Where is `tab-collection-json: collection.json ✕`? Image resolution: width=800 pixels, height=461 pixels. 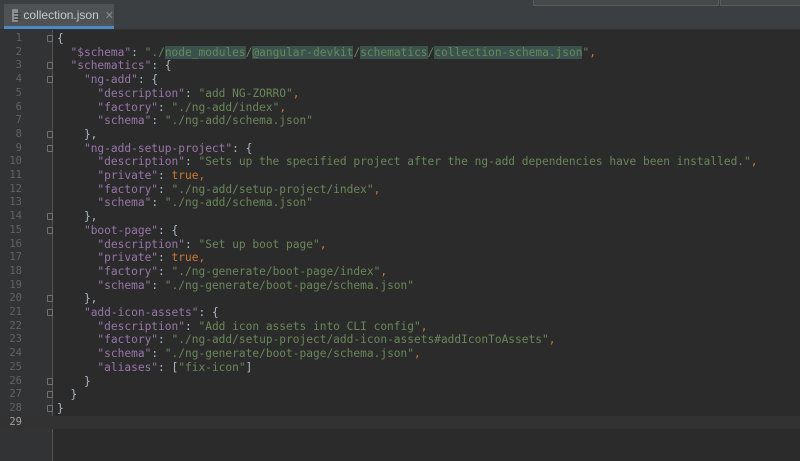
tab-collection-json: collection.json ✕ is located at coordinates (59, 16).